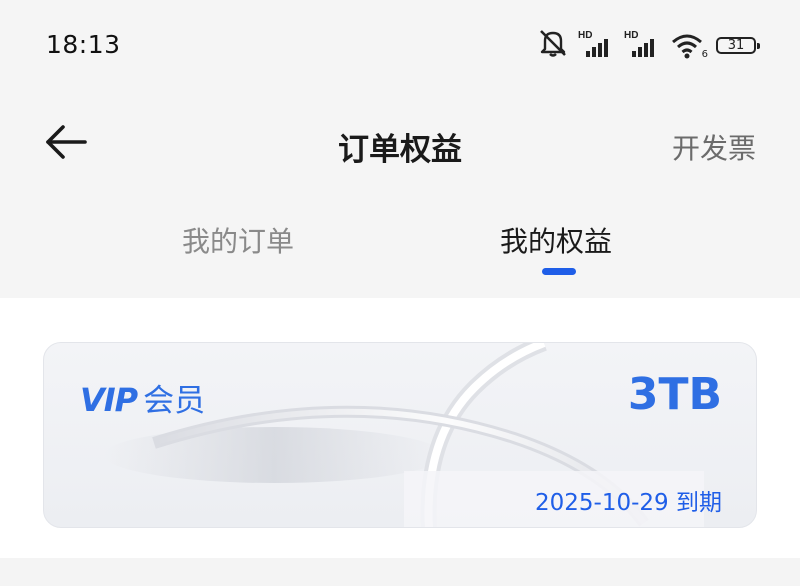 The height and width of the screenshot is (586, 800). Describe the element at coordinates (556, 240) in the screenshot. I see `tab-my-benefits: 我的权益` at that location.